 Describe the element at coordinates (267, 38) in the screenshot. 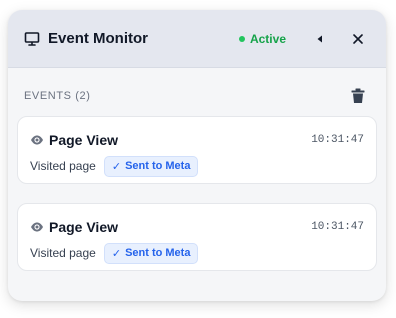

I see `status-label: Active` at that location.